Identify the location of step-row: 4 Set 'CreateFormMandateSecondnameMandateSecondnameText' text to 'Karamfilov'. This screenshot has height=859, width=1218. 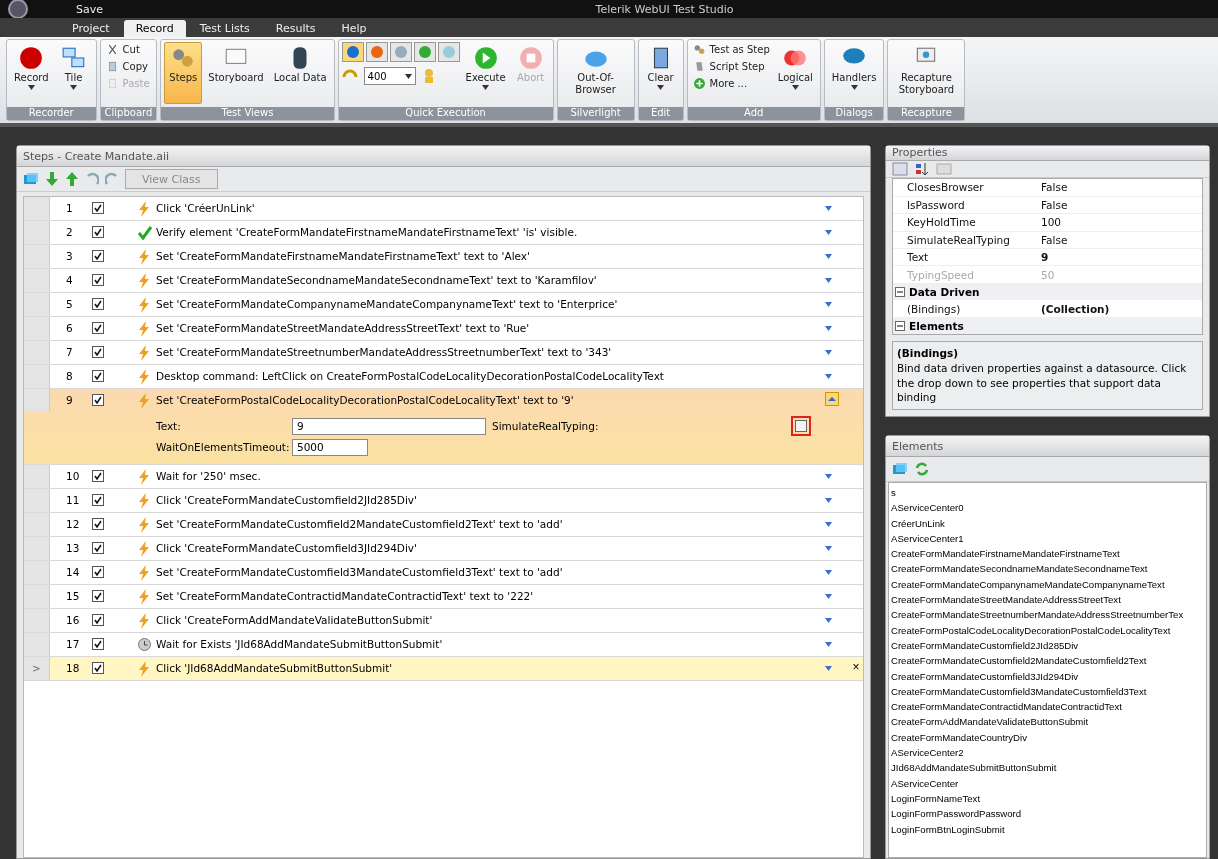
(443, 281).